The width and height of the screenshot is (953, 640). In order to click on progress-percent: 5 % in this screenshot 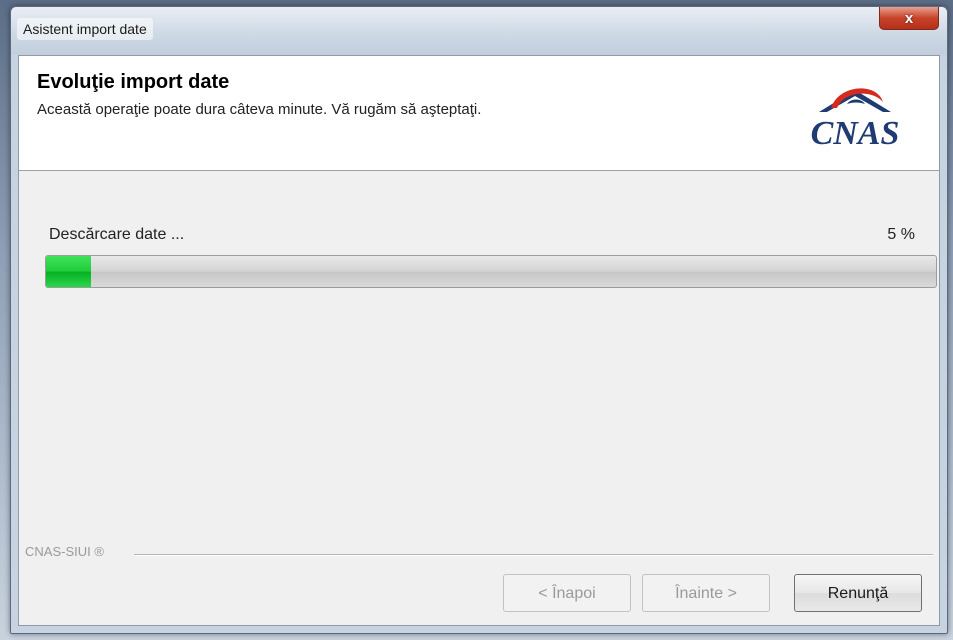, I will do `click(901, 234)`.